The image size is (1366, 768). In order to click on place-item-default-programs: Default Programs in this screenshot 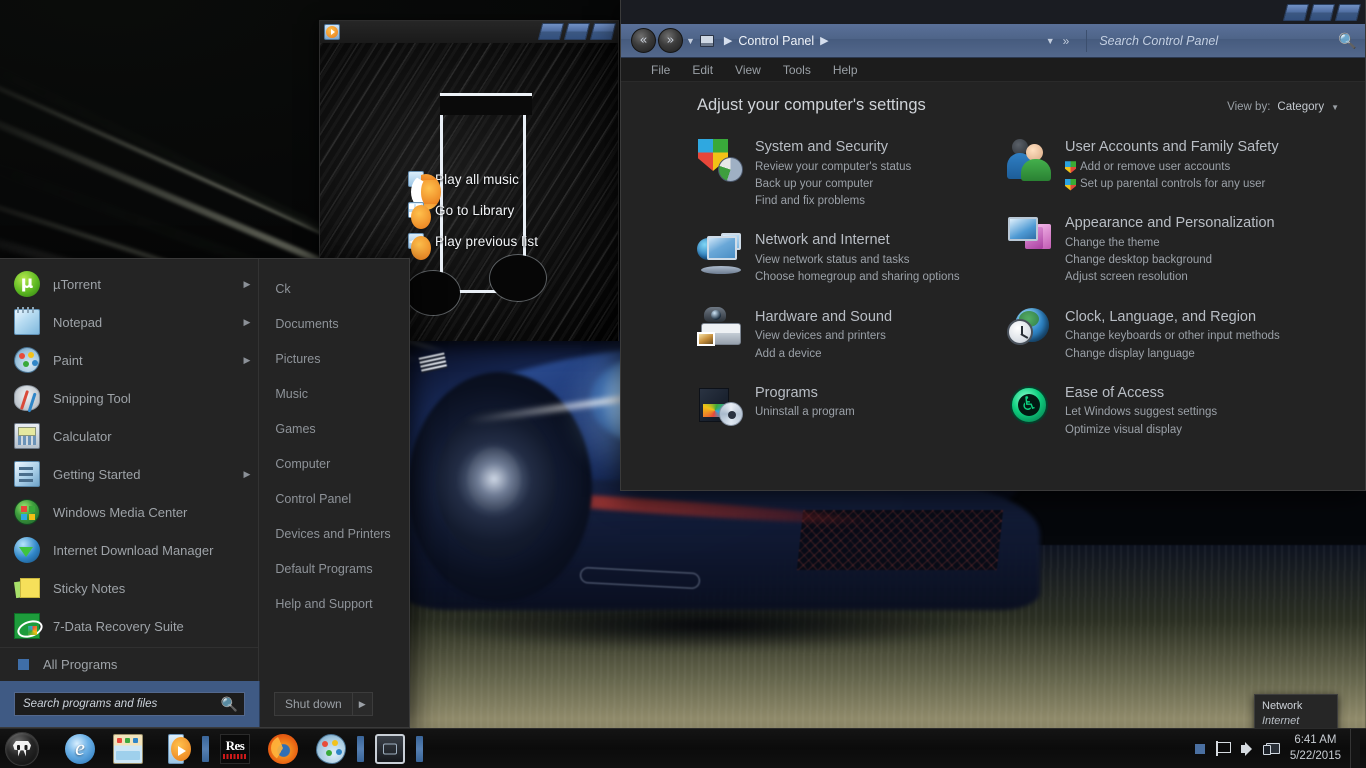, I will do `click(334, 568)`.